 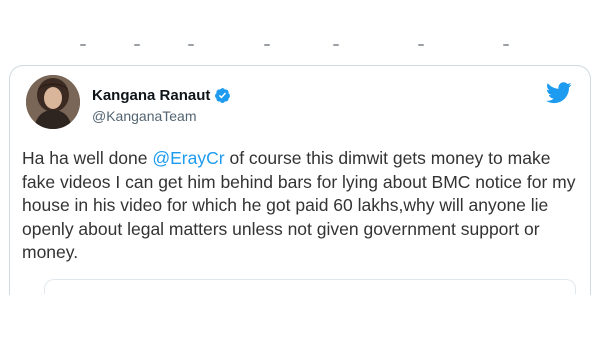 I want to click on twitter-bird-icon, so click(x=558, y=93).